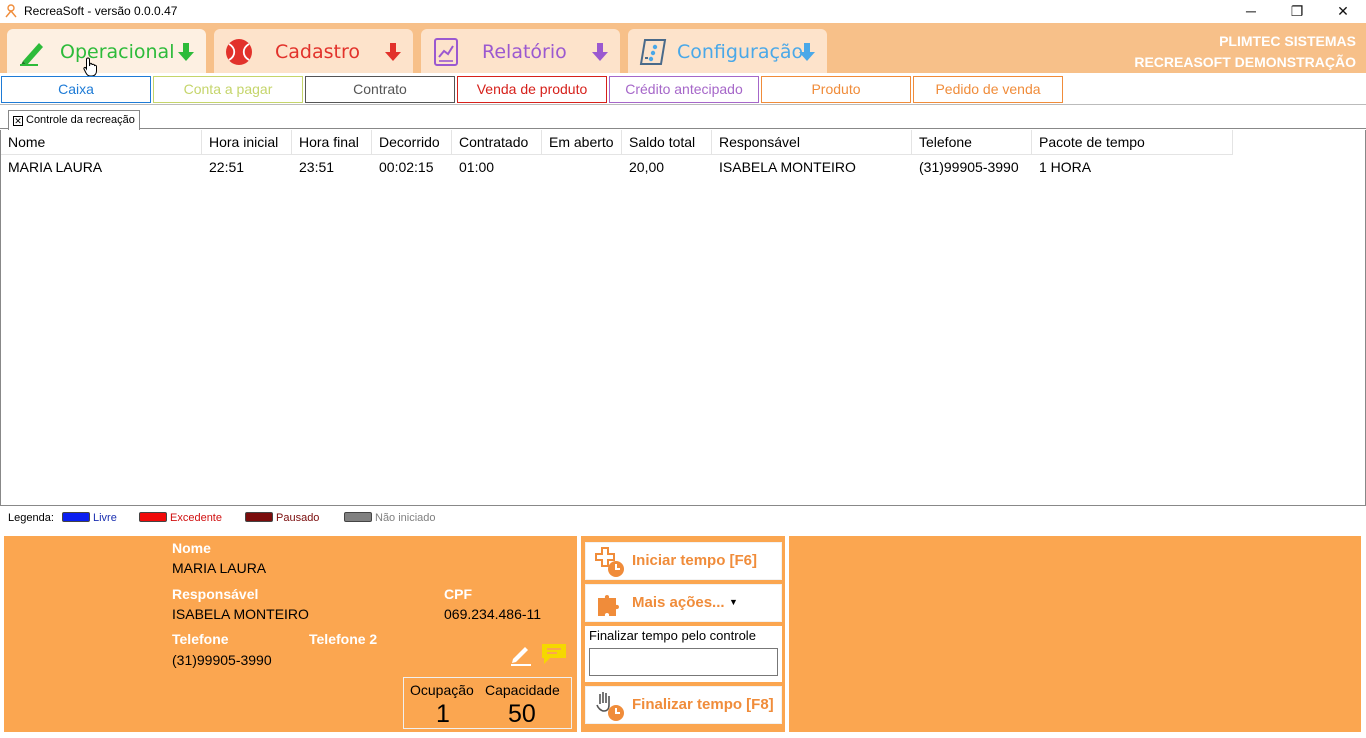 This screenshot has width=1366, height=738. I want to click on column-header: Saldo total, so click(667, 142).